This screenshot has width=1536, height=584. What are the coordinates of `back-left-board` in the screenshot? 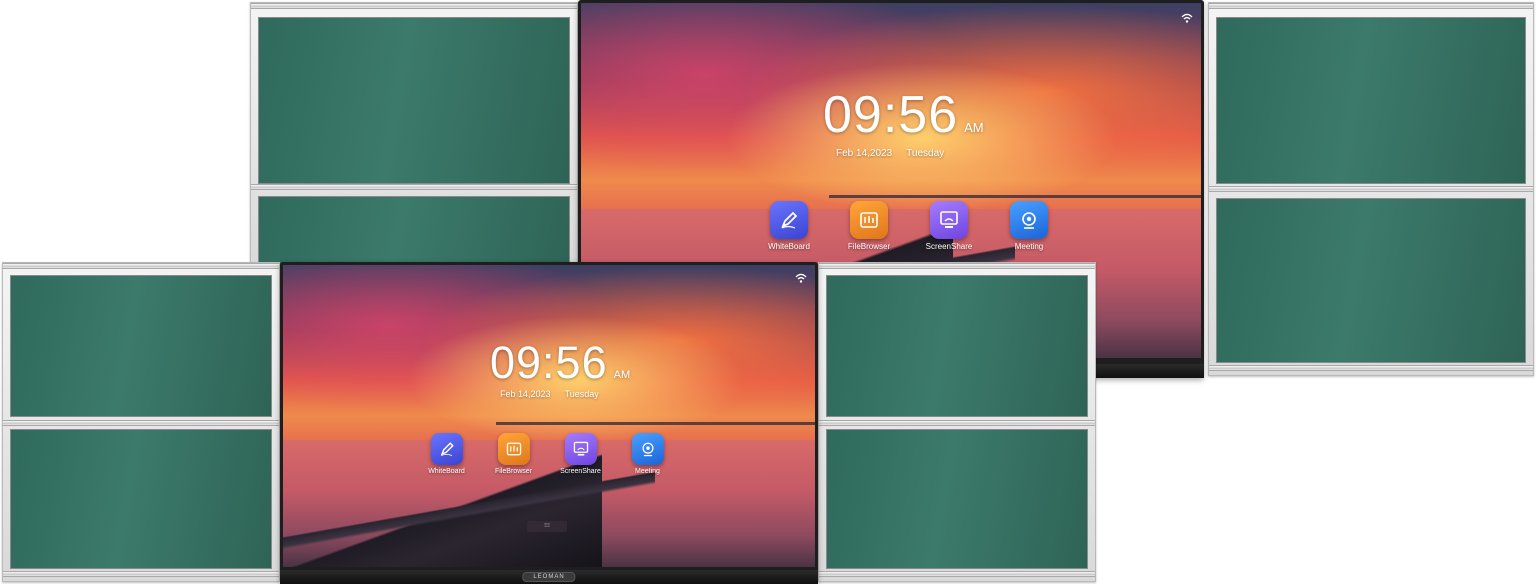 It's located at (414, 139).